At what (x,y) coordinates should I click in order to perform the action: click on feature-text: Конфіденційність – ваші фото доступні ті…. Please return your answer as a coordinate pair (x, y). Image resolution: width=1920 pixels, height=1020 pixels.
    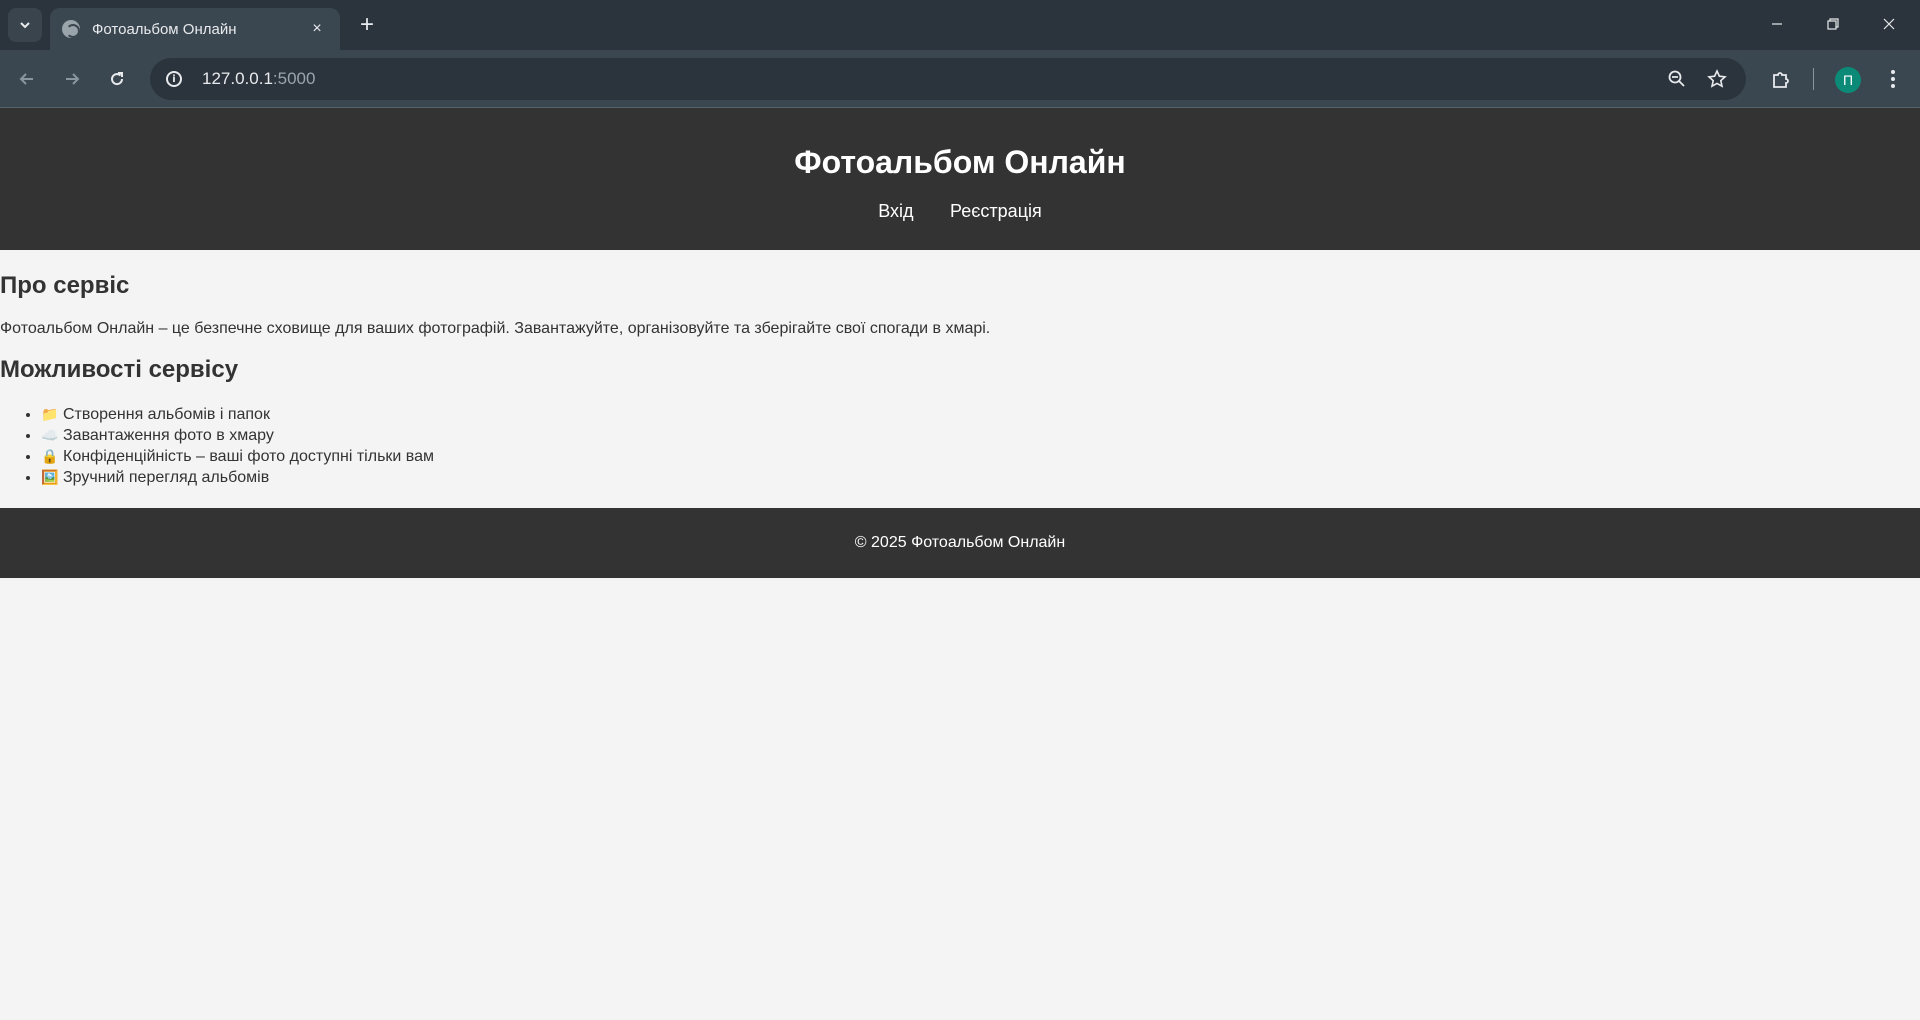
    Looking at the image, I should click on (248, 456).